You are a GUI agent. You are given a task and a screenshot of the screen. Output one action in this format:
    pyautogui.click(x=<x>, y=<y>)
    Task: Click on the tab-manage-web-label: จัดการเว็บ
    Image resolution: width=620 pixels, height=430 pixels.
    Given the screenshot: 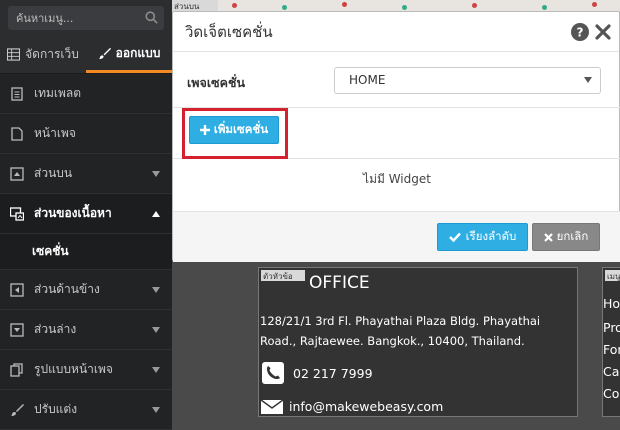 What is the action you would take?
    pyautogui.click(x=52, y=54)
    